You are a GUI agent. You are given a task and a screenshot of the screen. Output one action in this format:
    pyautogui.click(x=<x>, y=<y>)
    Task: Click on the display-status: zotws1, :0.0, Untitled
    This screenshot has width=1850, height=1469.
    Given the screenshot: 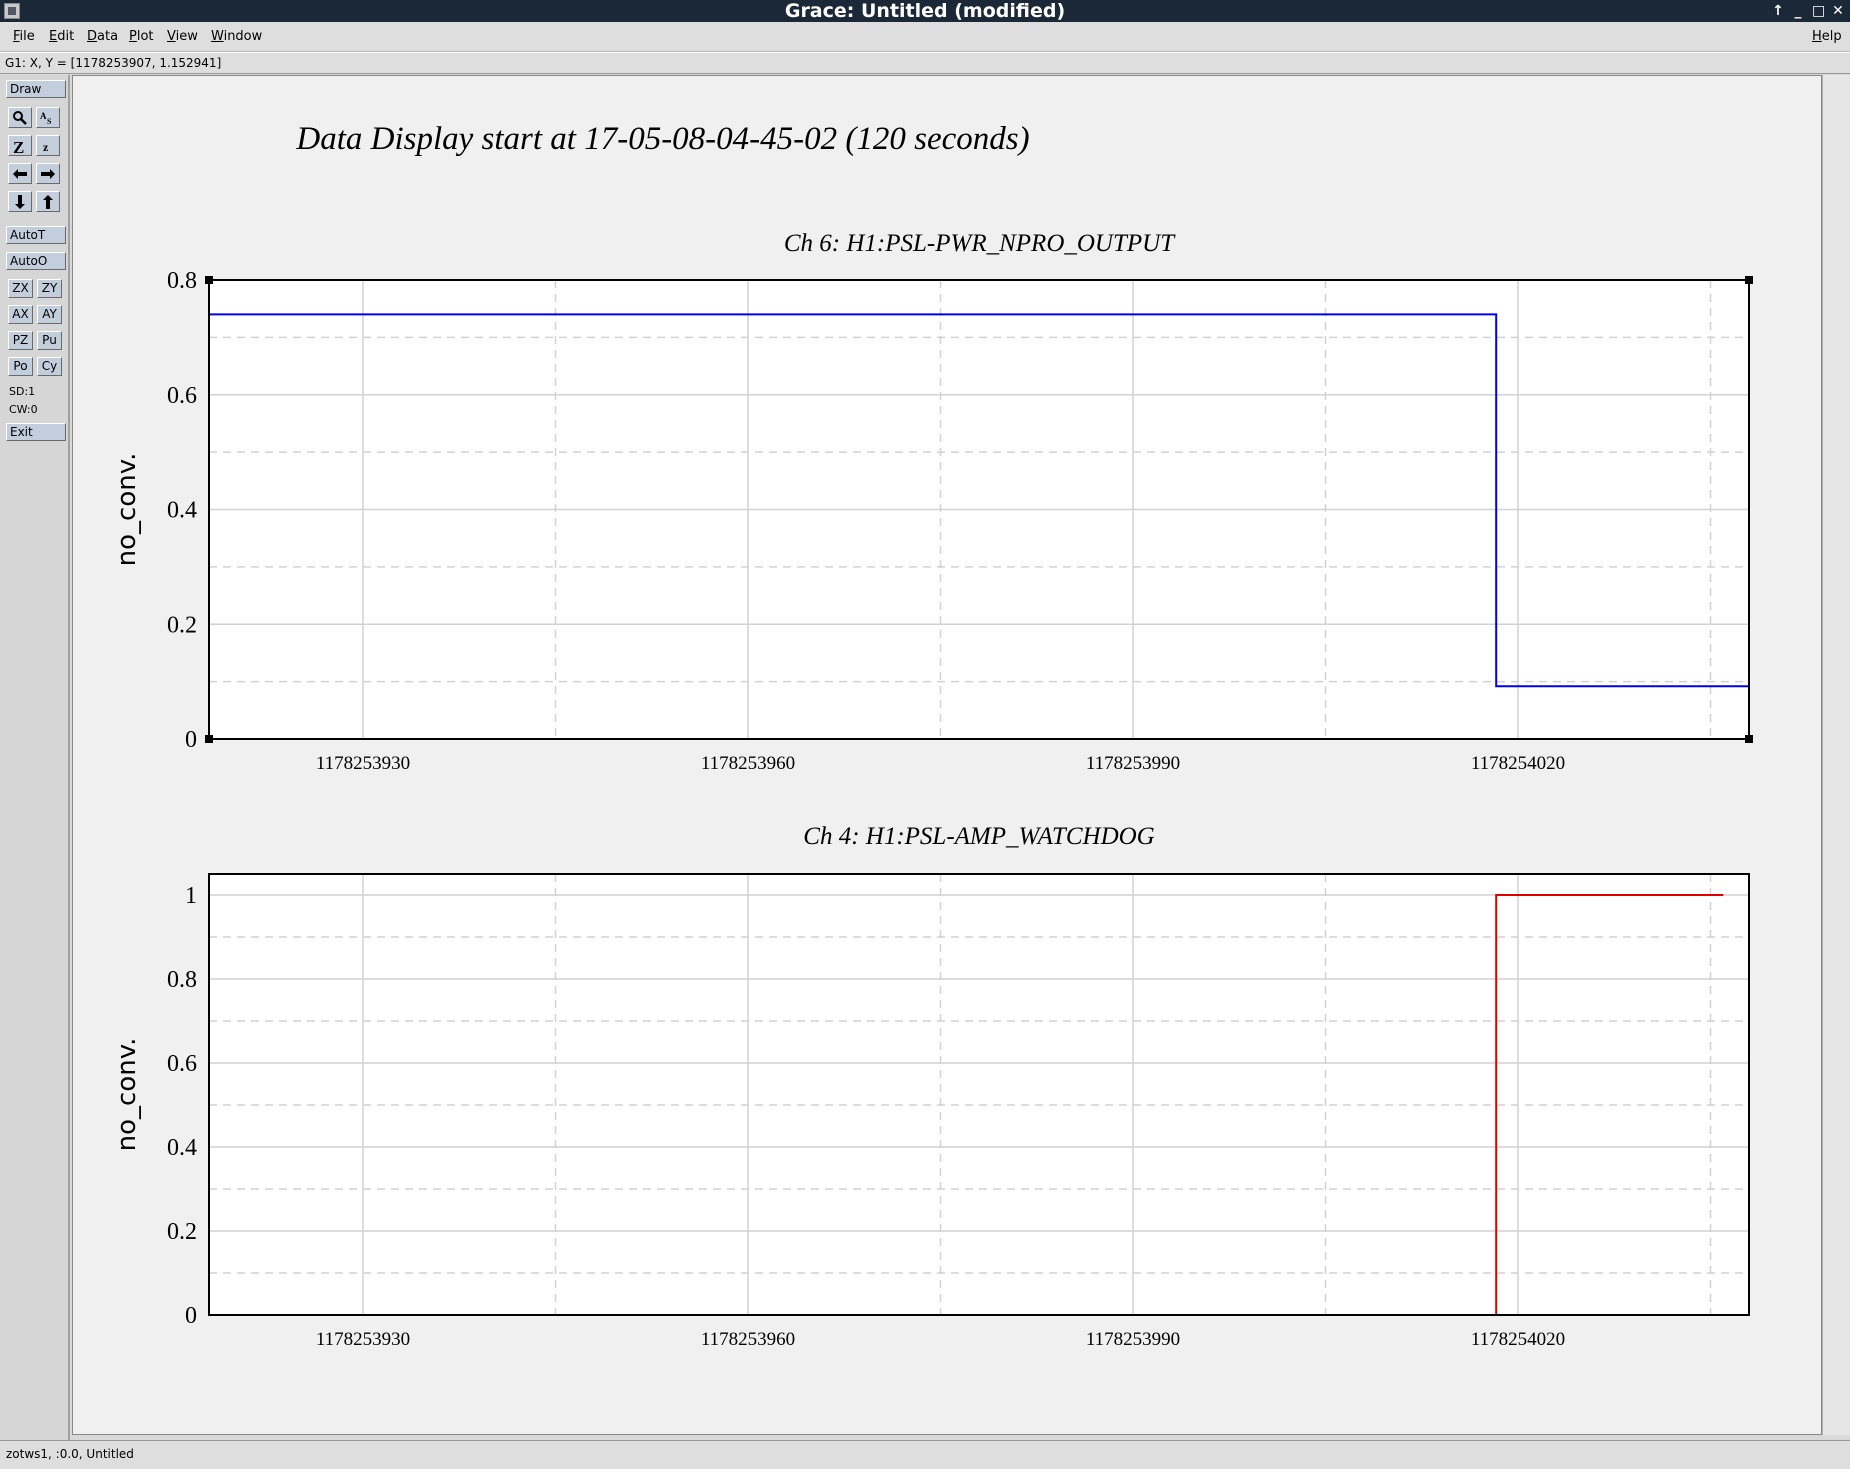 What is the action you would take?
    pyautogui.click(x=925, y=1454)
    